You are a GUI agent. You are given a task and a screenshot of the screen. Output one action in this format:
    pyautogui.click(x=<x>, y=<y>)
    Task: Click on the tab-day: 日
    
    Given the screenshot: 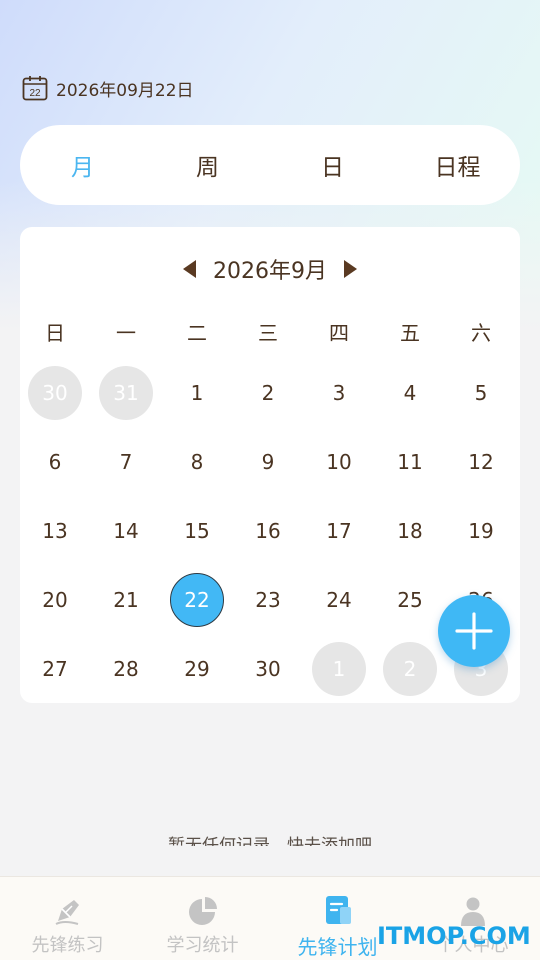 What is the action you would take?
    pyautogui.click(x=333, y=165)
    